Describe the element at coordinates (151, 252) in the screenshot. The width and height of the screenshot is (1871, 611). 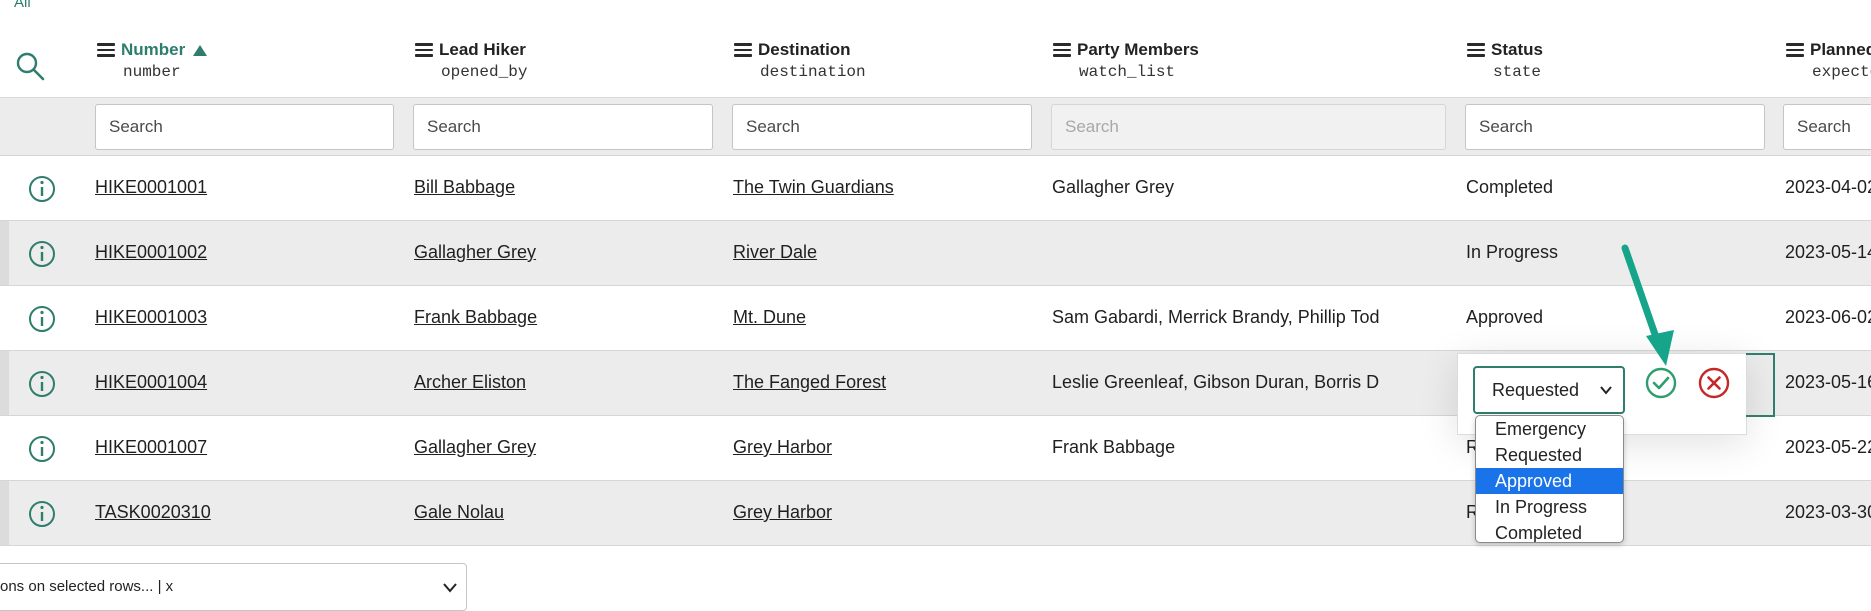
I see `cell-number: HIKE0001002` at that location.